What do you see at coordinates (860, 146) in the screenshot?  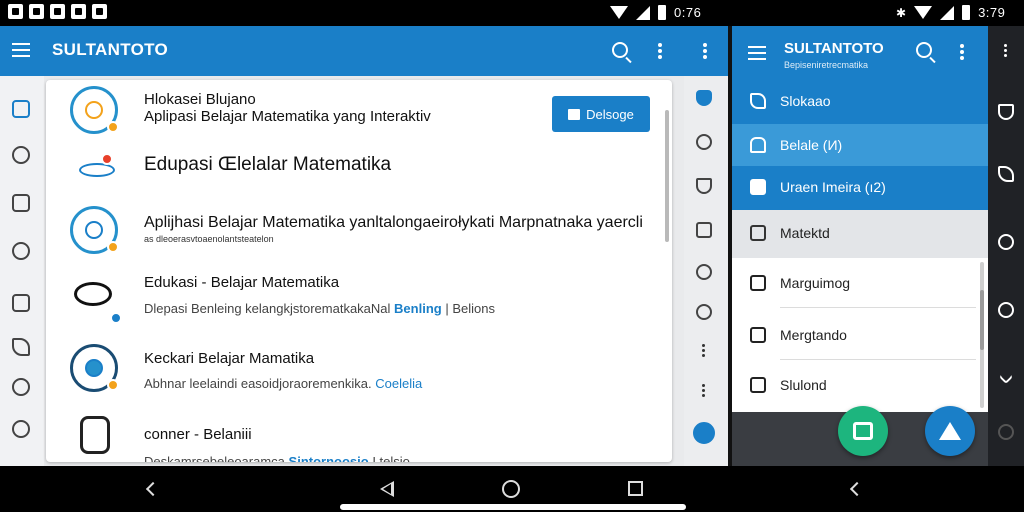 I see `drawer-item-active: Belale (И)` at bounding box center [860, 146].